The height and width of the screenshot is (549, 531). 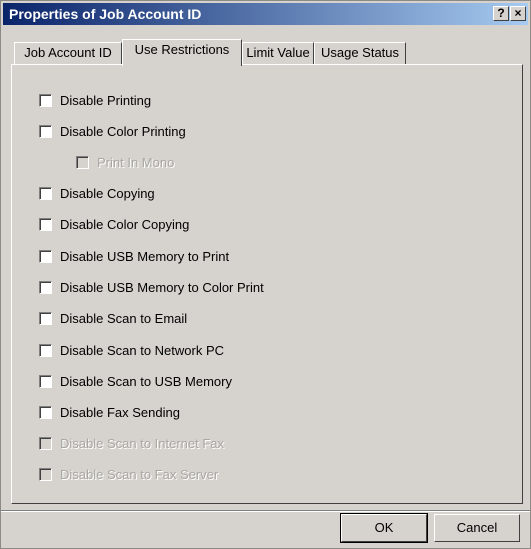 What do you see at coordinates (501, 13) in the screenshot?
I see `help-button: ?` at bounding box center [501, 13].